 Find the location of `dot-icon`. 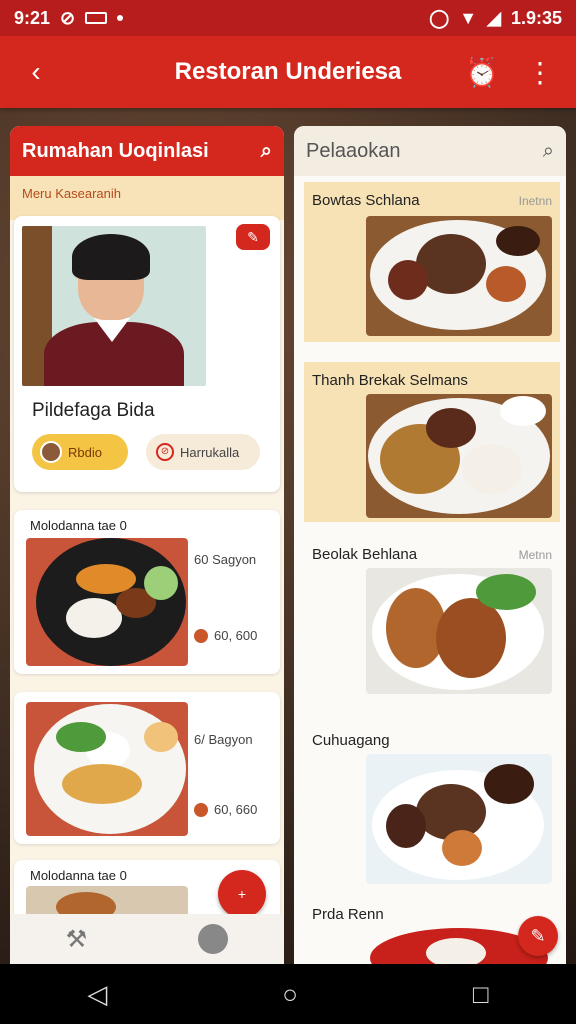

dot-icon is located at coordinates (120, 18).